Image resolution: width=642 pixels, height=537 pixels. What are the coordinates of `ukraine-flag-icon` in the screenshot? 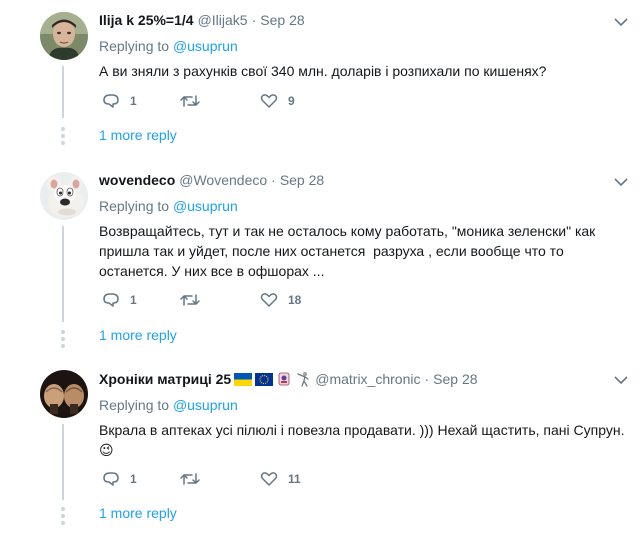 It's located at (243, 379).